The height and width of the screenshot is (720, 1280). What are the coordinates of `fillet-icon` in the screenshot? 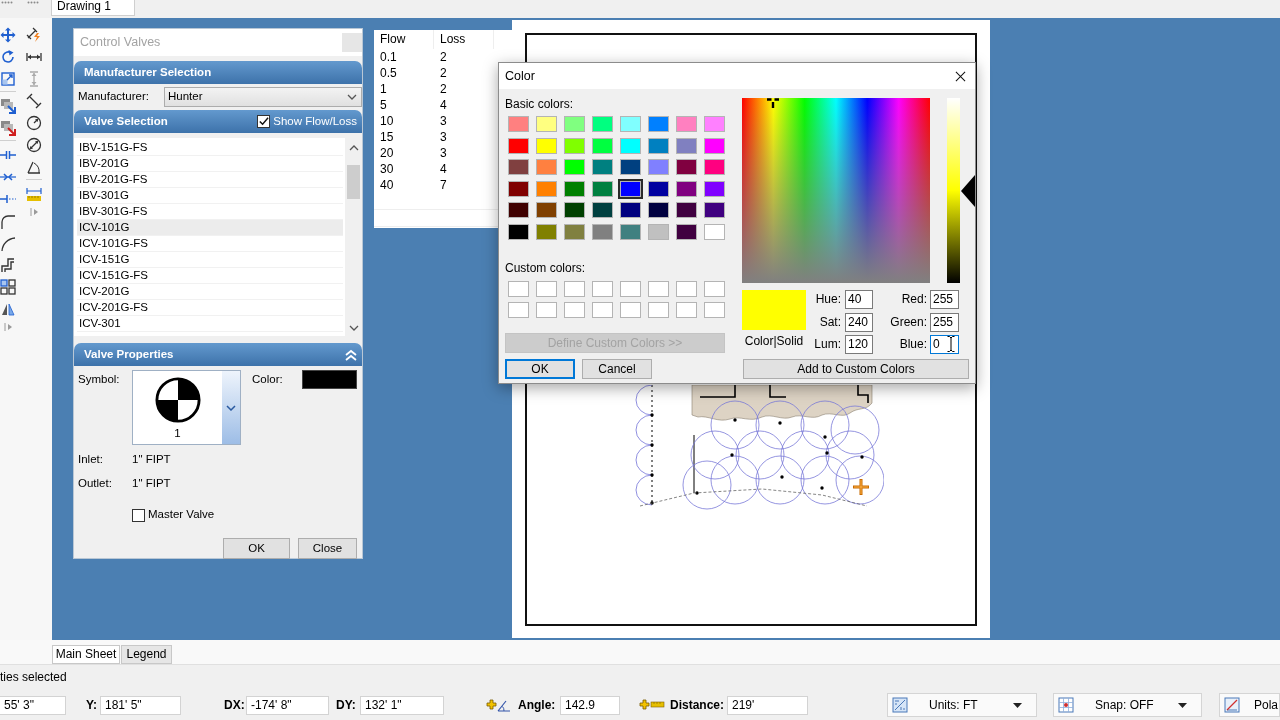 It's located at (8, 221).